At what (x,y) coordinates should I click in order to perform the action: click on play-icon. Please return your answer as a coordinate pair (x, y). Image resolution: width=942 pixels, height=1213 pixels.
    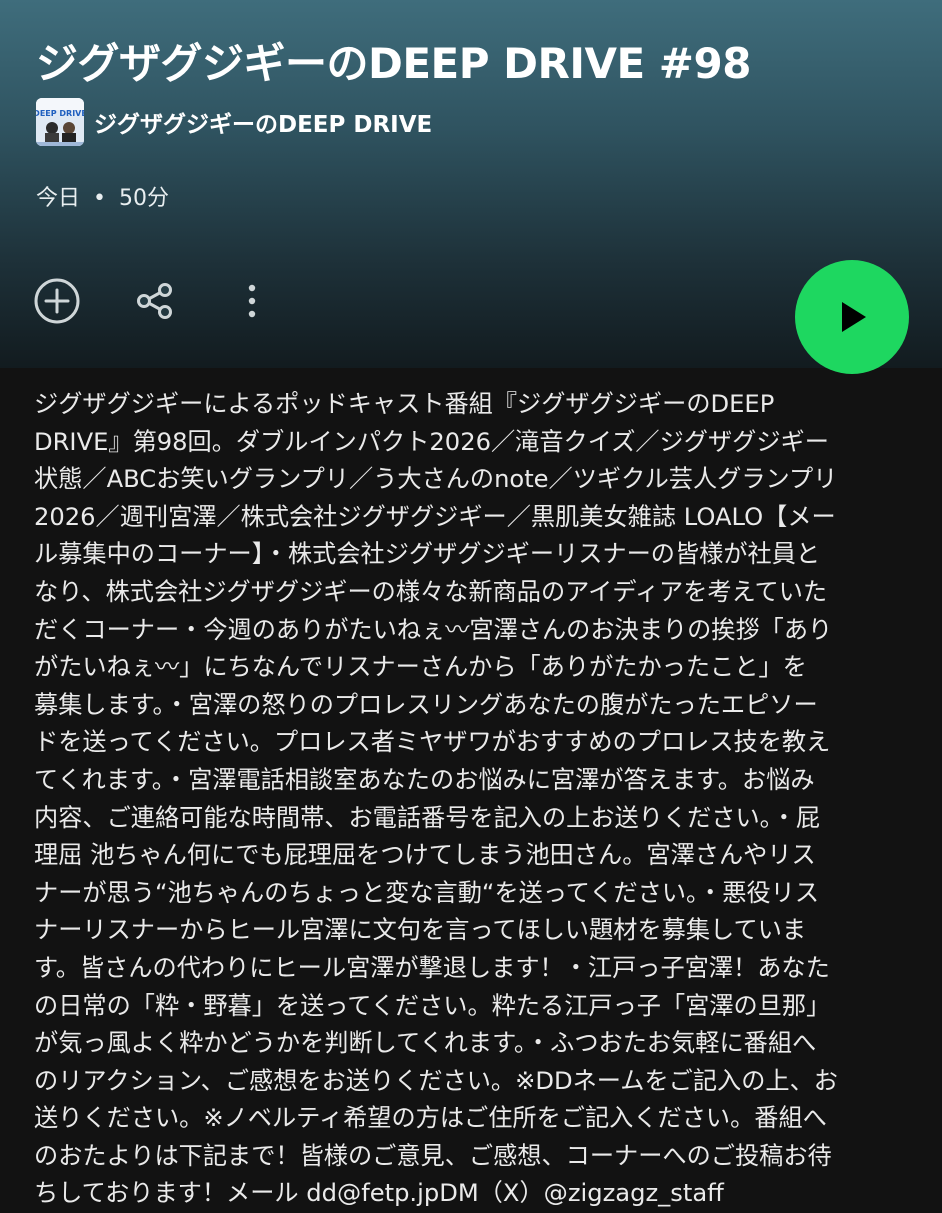
    Looking at the image, I should click on (854, 317).